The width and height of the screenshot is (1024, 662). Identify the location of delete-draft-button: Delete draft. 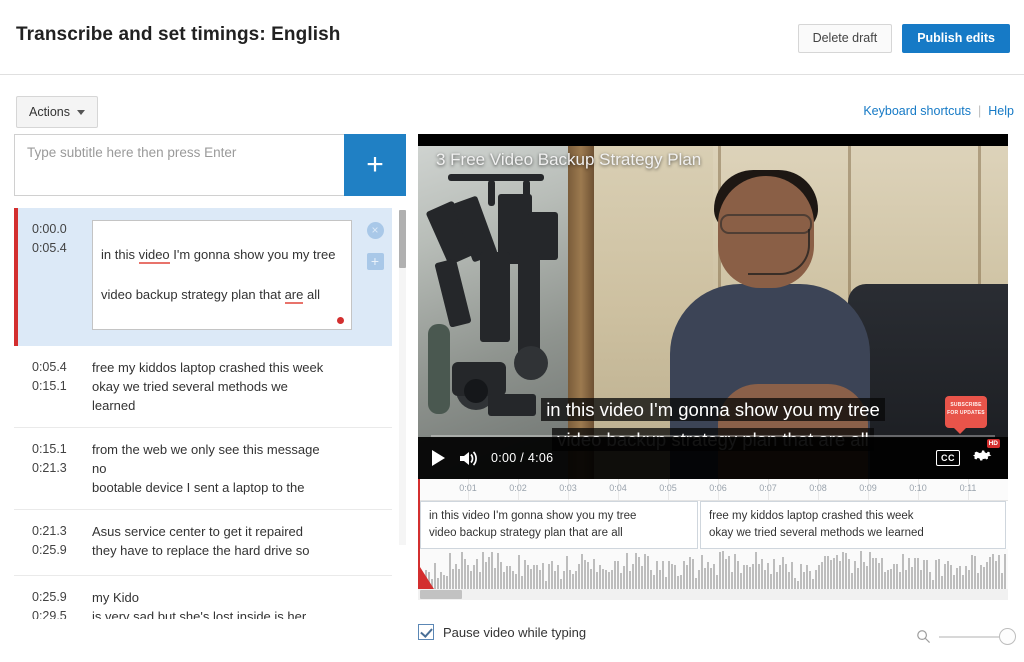
(845, 38).